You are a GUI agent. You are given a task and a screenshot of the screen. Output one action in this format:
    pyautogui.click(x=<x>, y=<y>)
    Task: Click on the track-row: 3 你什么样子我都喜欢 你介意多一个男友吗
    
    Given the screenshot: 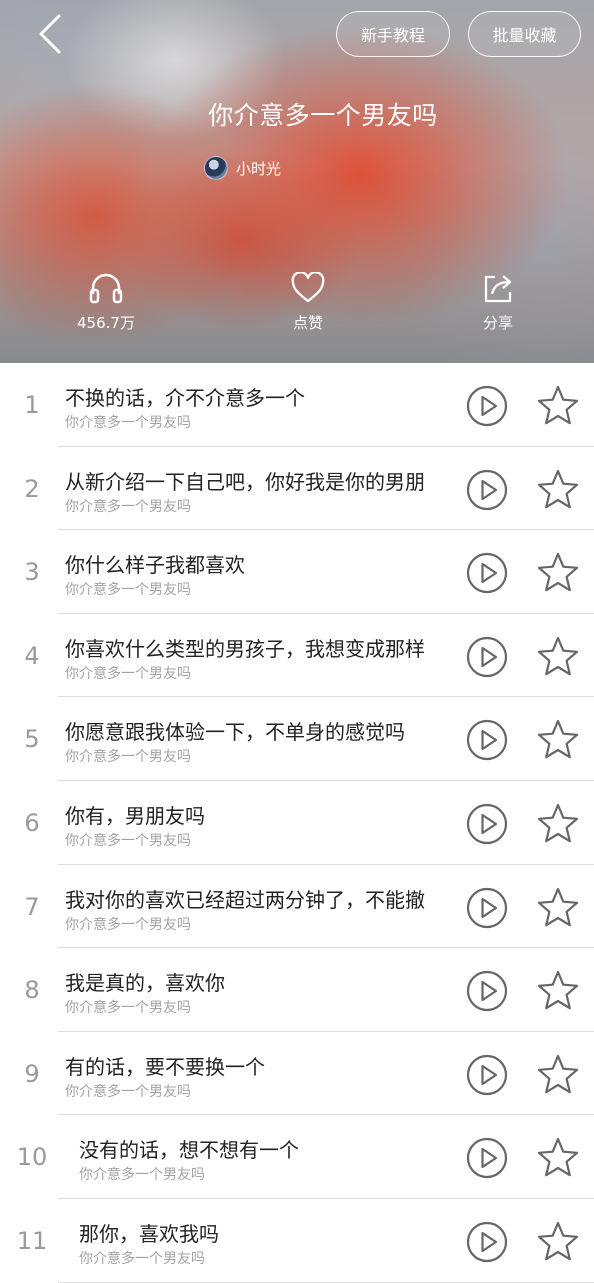 What is the action you would take?
    pyautogui.click(x=297, y=572)
    